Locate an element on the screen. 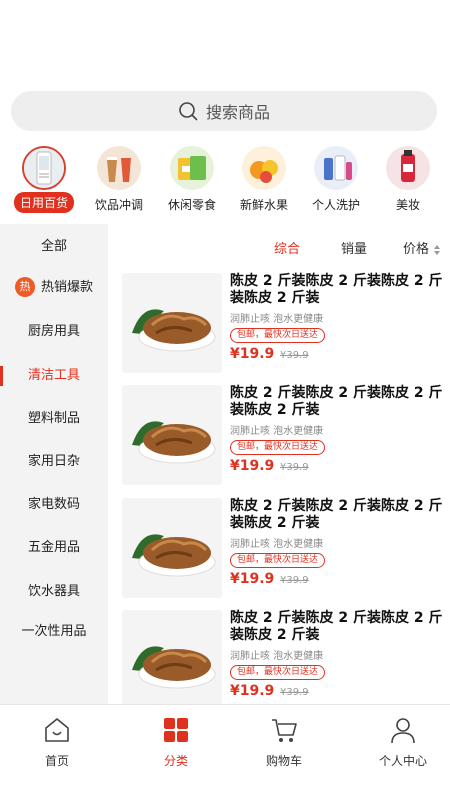  sort-price: 价格 is located at coordinates (422, 247).